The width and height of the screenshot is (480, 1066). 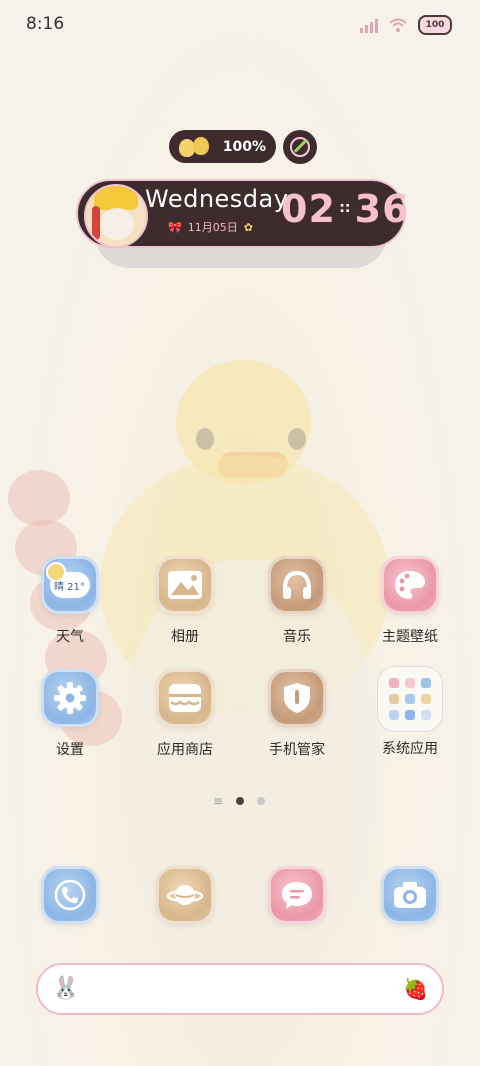 I want to click on settings-gear-icon, so click(x=70, y=698).